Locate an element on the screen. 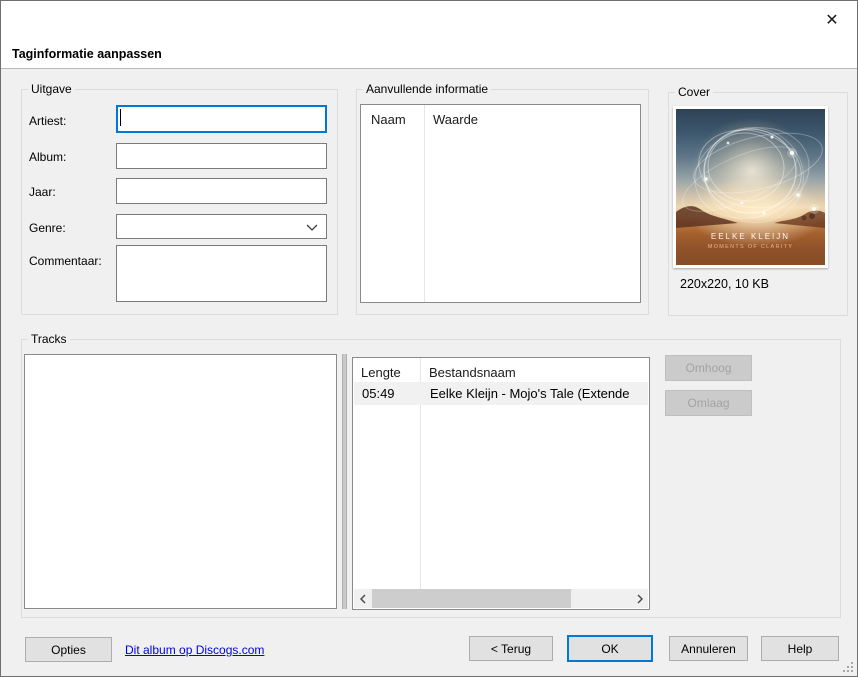  column-header-naam: Naam is located at coordinates (388, 119).